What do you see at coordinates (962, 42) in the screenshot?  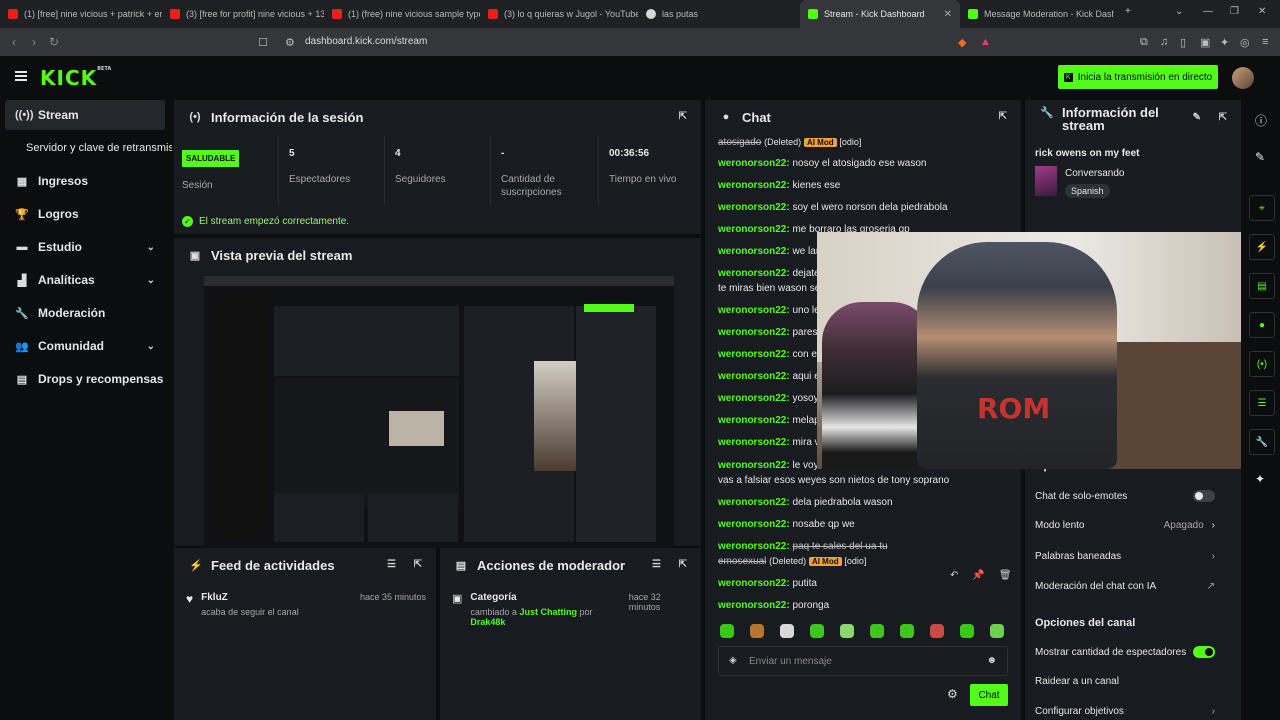 I see `brave-shield-icon: ◆` at bounding box center [962, 42].